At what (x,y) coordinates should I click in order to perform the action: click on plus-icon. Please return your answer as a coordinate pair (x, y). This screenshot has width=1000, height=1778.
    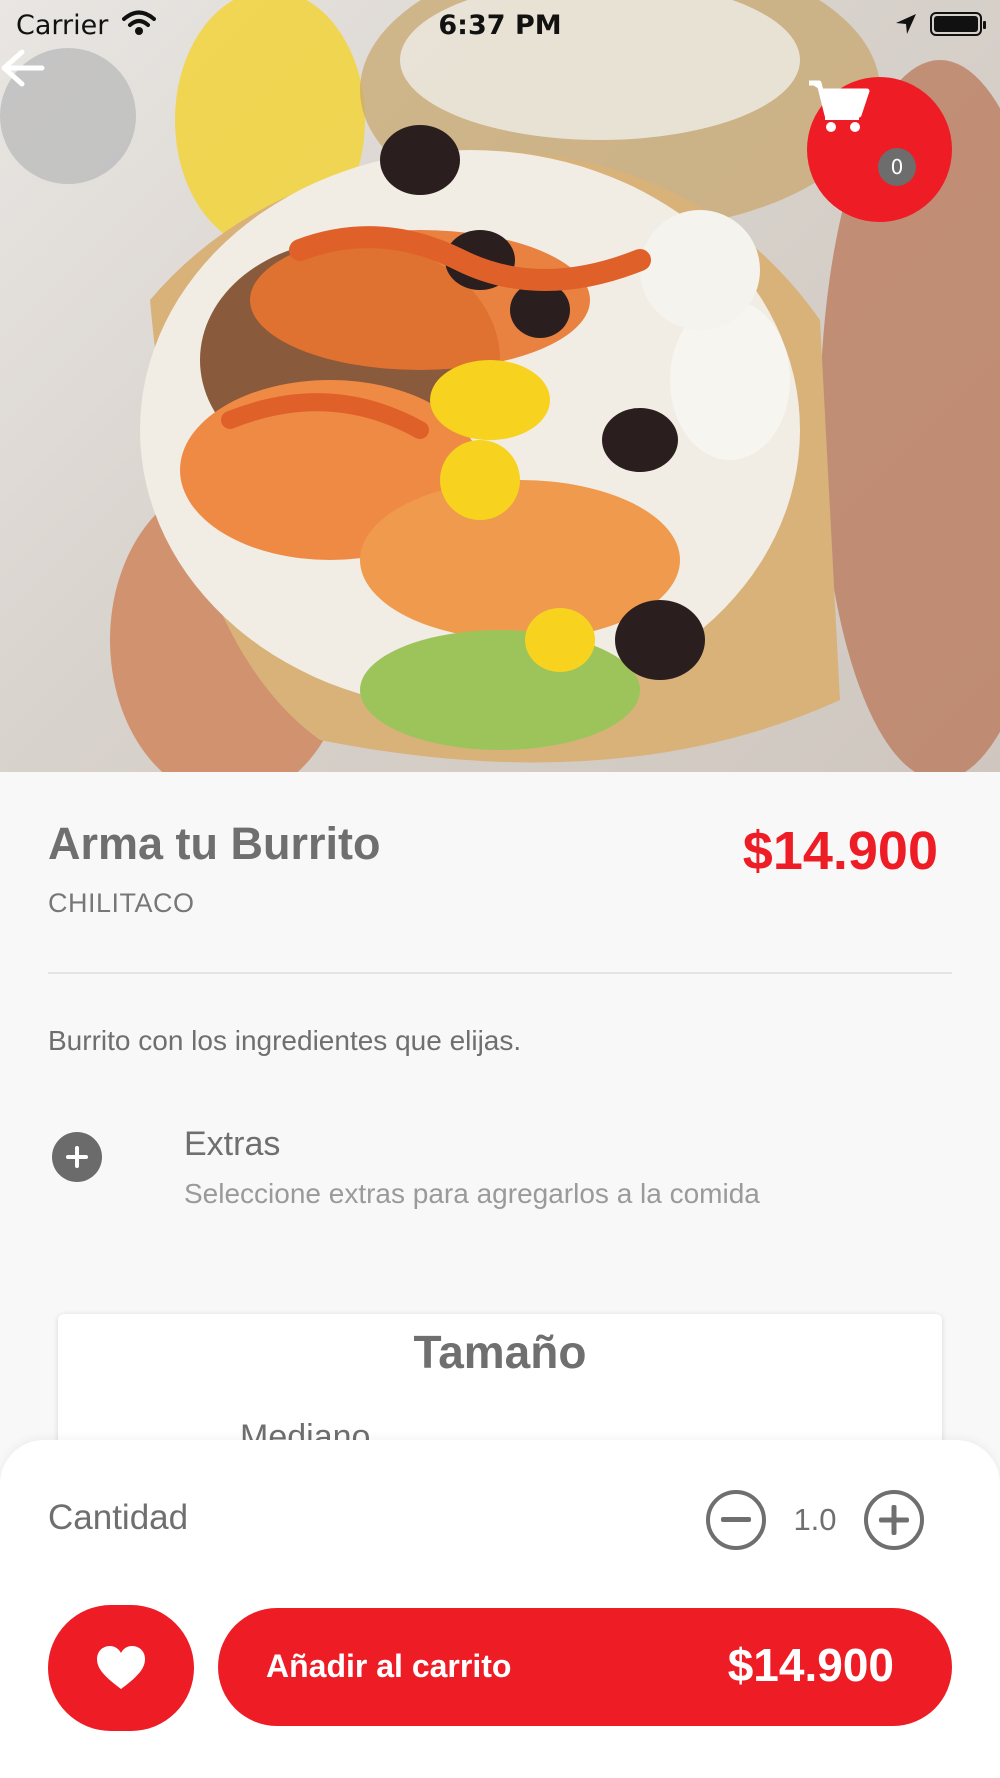
    Looking at the image, I should click on (894, 1520).